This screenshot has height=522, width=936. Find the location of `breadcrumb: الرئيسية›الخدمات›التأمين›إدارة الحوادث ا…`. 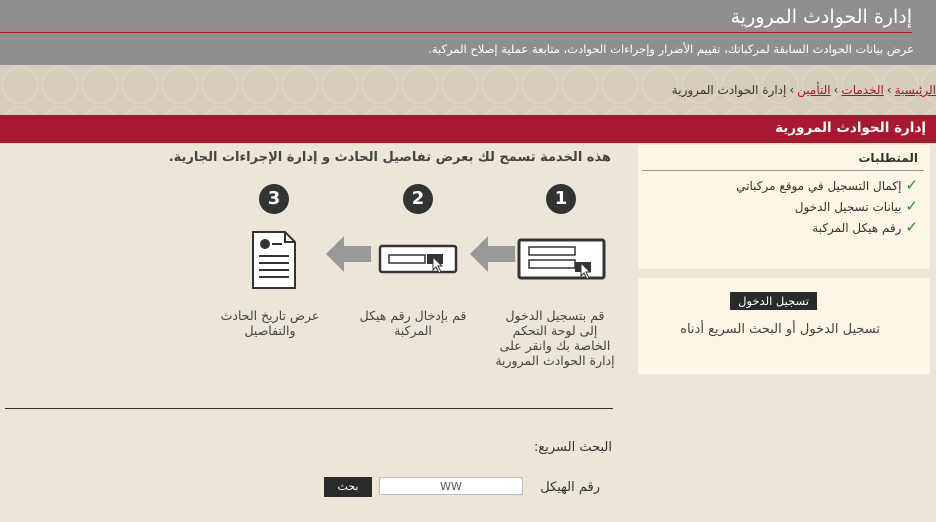

breadcrumb: الرئيسية›الخدمات›التأمين›إدارة الحوادث ا… is located at coordinates (804, 90).